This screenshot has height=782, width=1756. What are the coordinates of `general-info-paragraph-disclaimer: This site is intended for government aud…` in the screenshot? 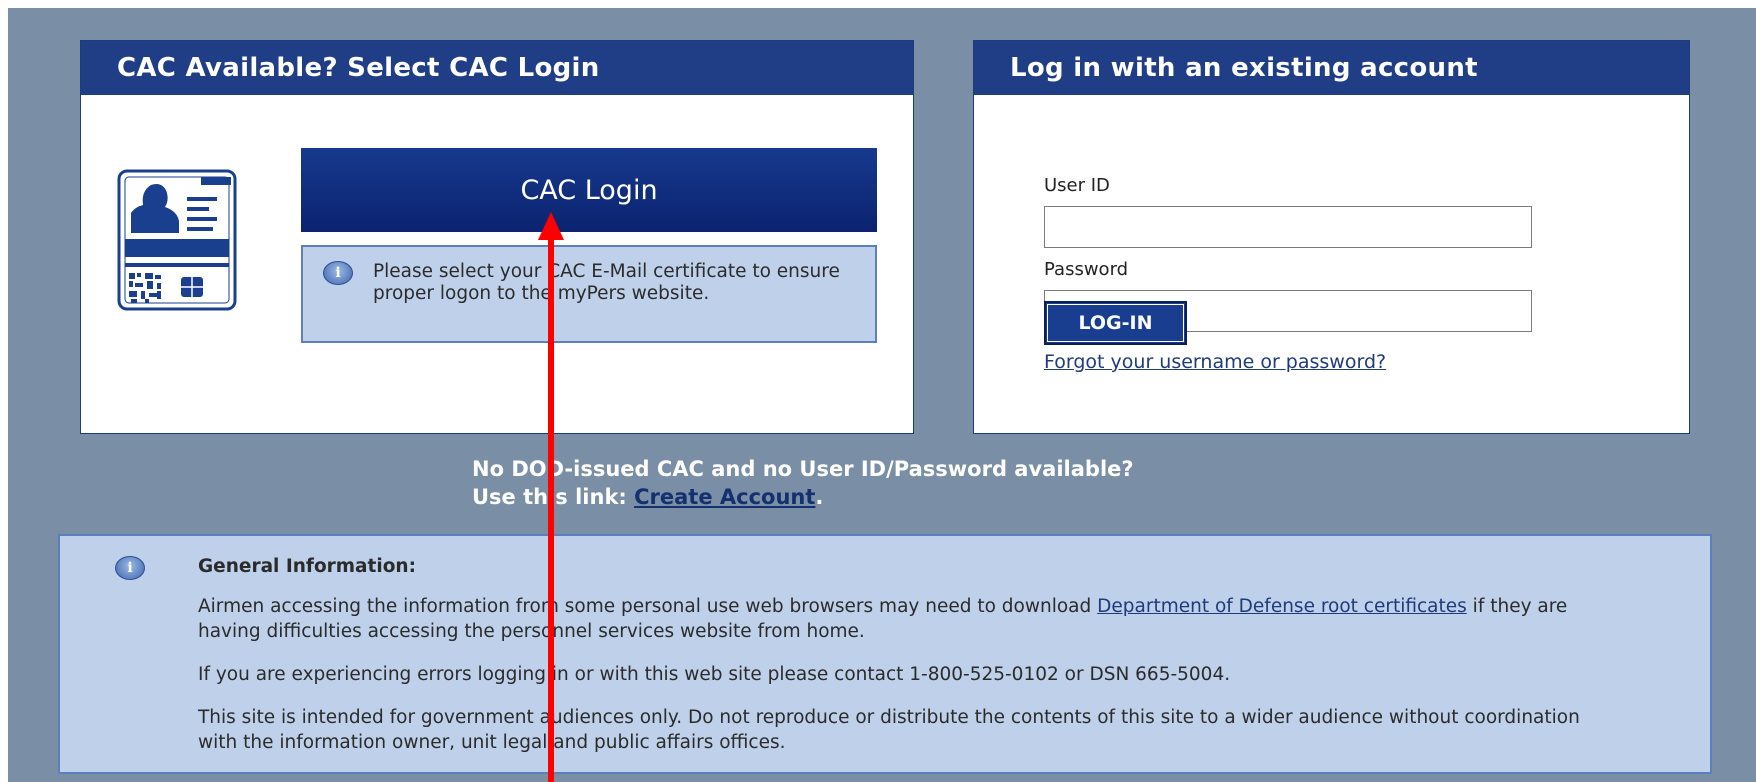 It's located at (889, 730).